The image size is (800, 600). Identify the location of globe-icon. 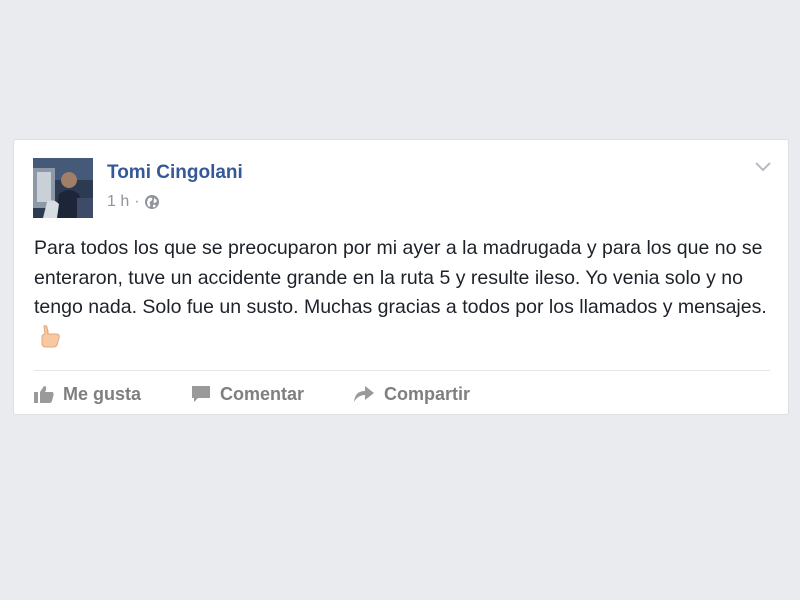
(152, 202).